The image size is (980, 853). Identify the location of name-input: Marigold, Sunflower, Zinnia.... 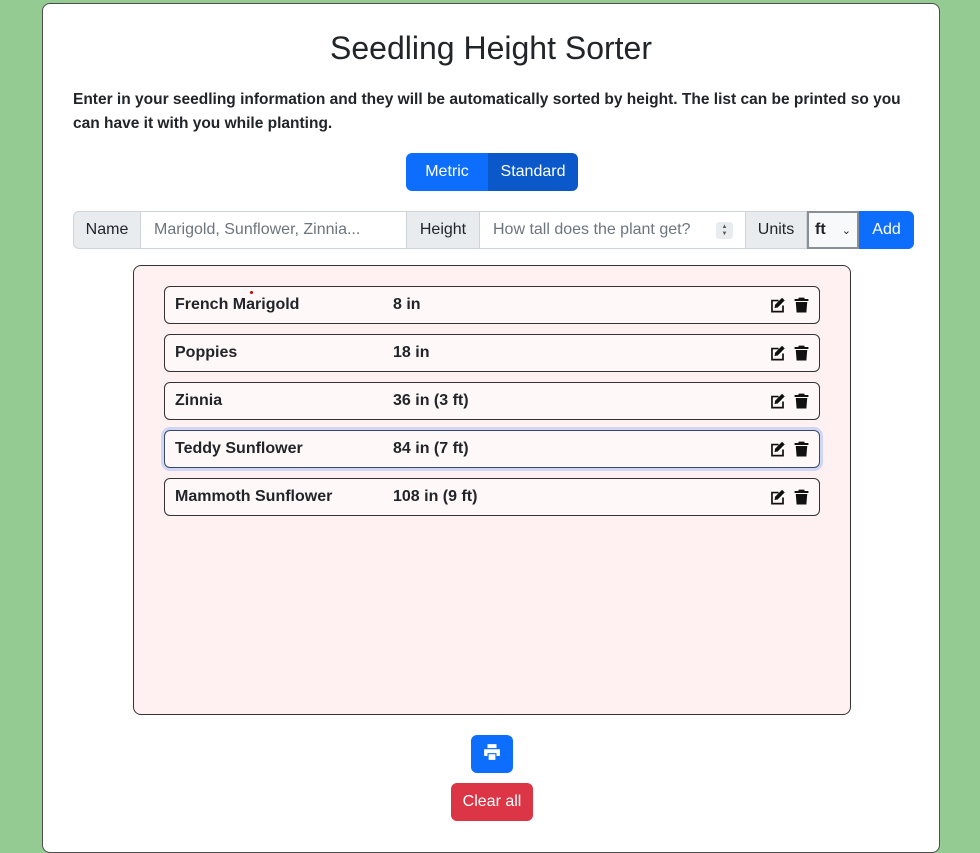
(274, 230).